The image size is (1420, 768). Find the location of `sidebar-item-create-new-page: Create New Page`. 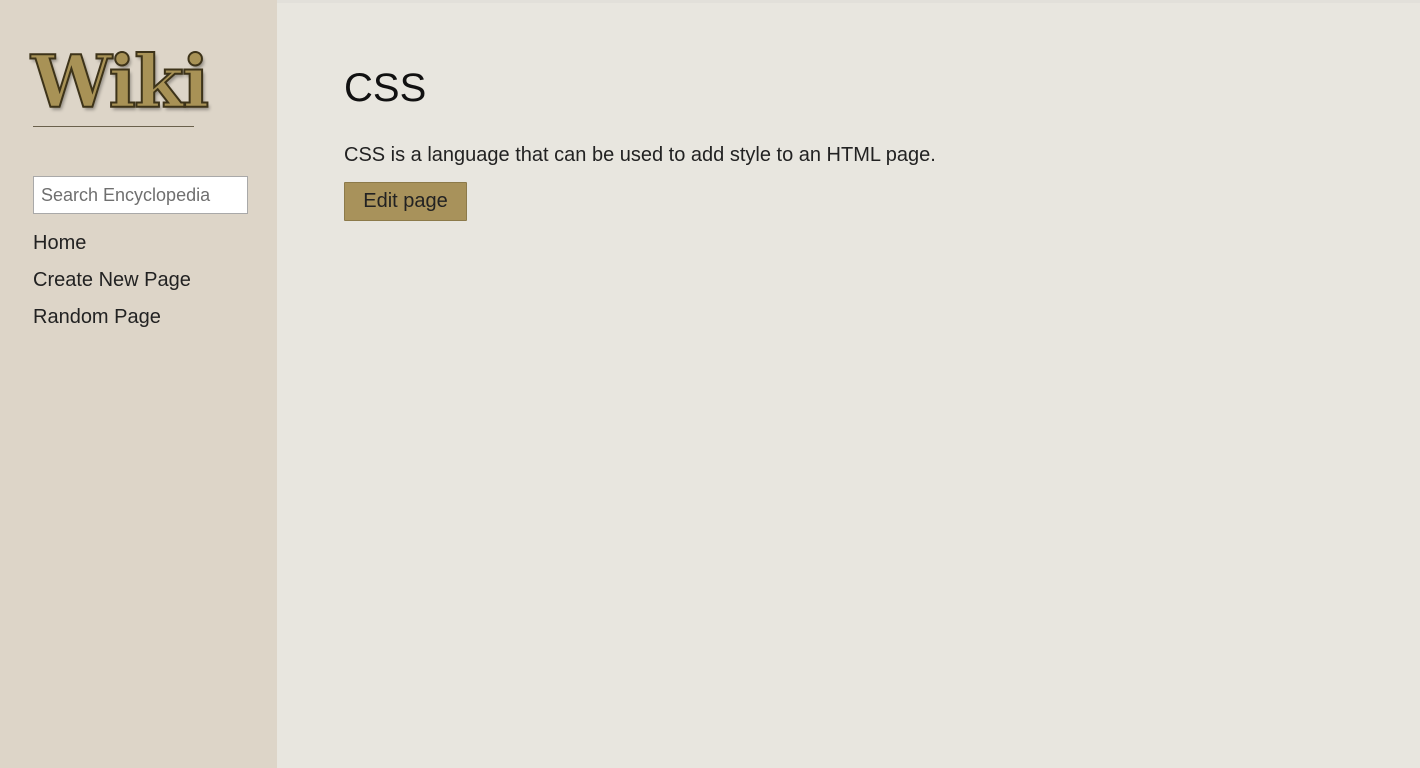

sidebar-item-create-new-page: Create New Page is located at coordinates (112, 283).